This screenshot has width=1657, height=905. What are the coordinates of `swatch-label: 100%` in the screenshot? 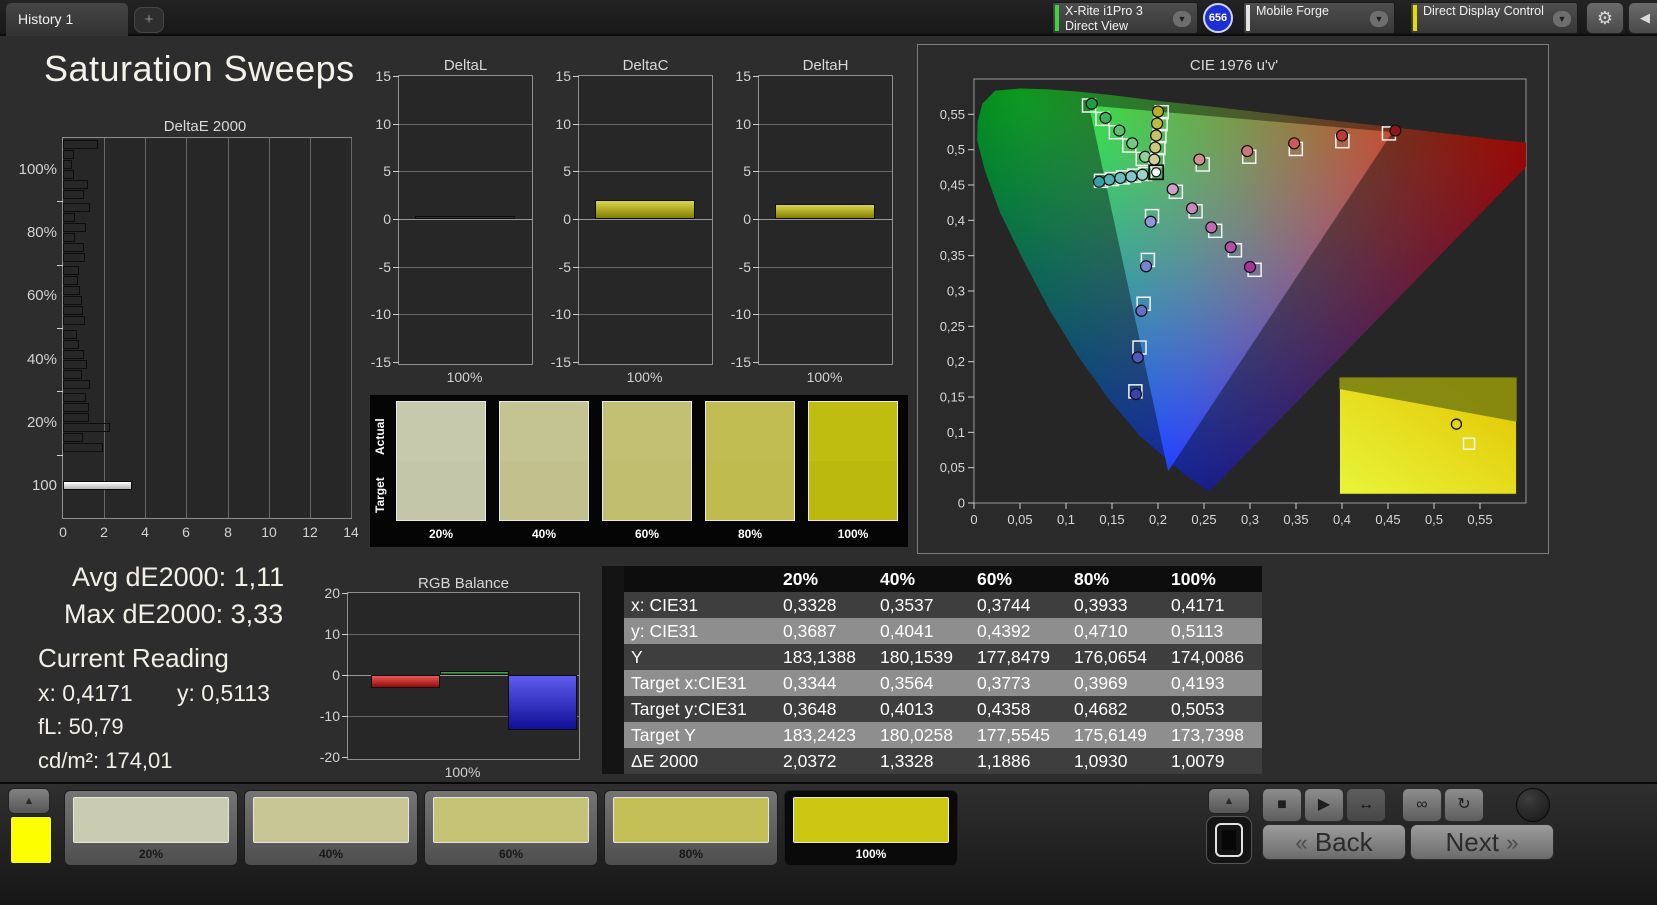 It's located at (853, 534).